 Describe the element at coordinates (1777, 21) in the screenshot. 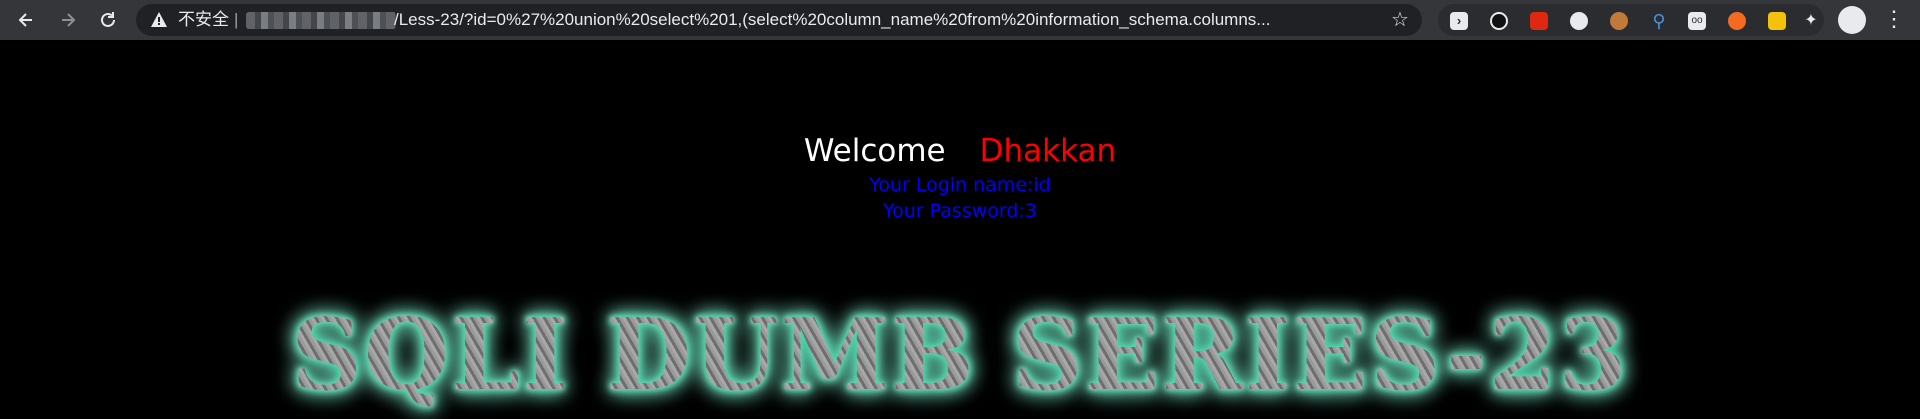

I see `animal-extension-icon` at that location.